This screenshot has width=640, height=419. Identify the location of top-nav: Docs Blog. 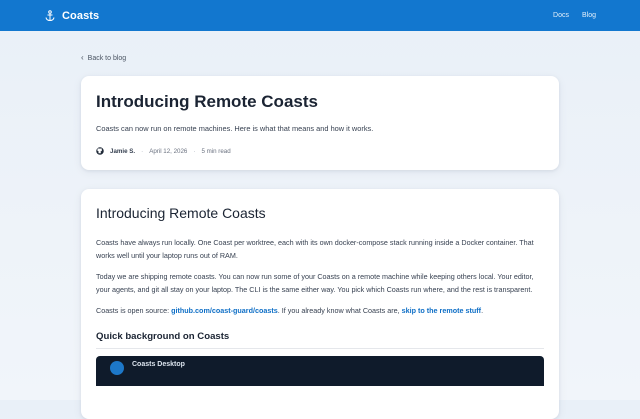
(574, 15).